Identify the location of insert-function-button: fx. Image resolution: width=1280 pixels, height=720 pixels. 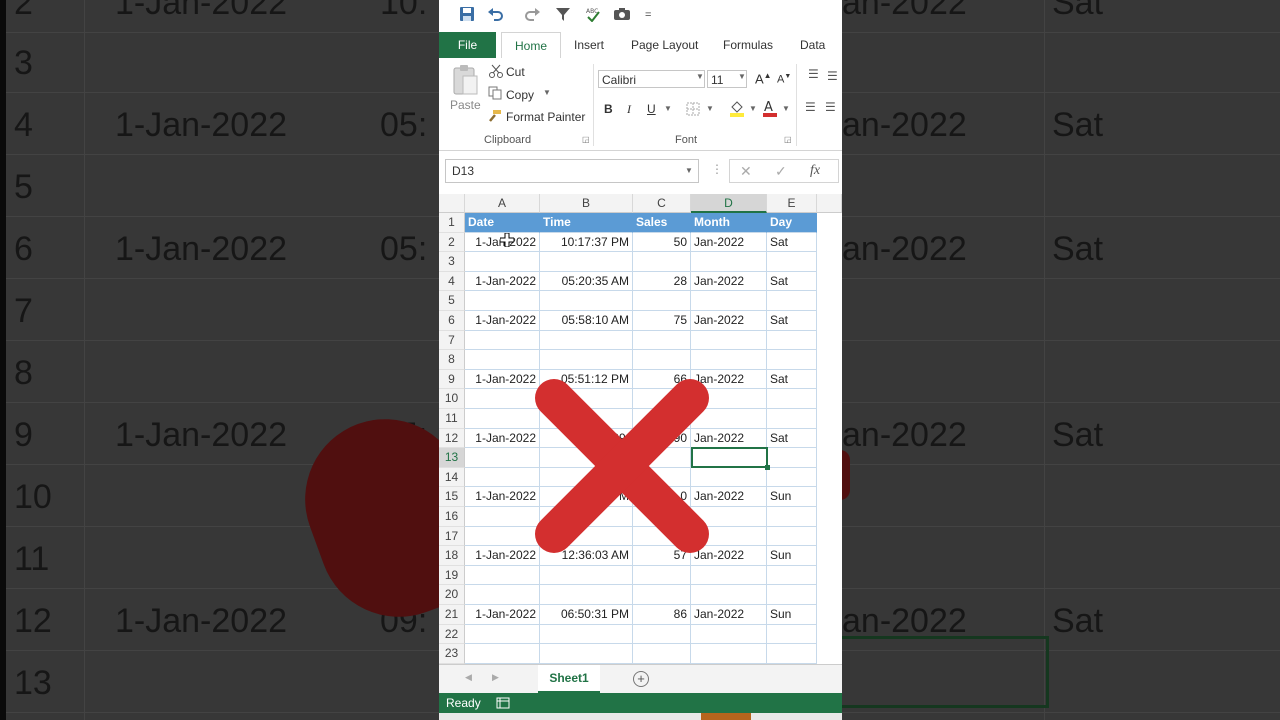
(815, 171).